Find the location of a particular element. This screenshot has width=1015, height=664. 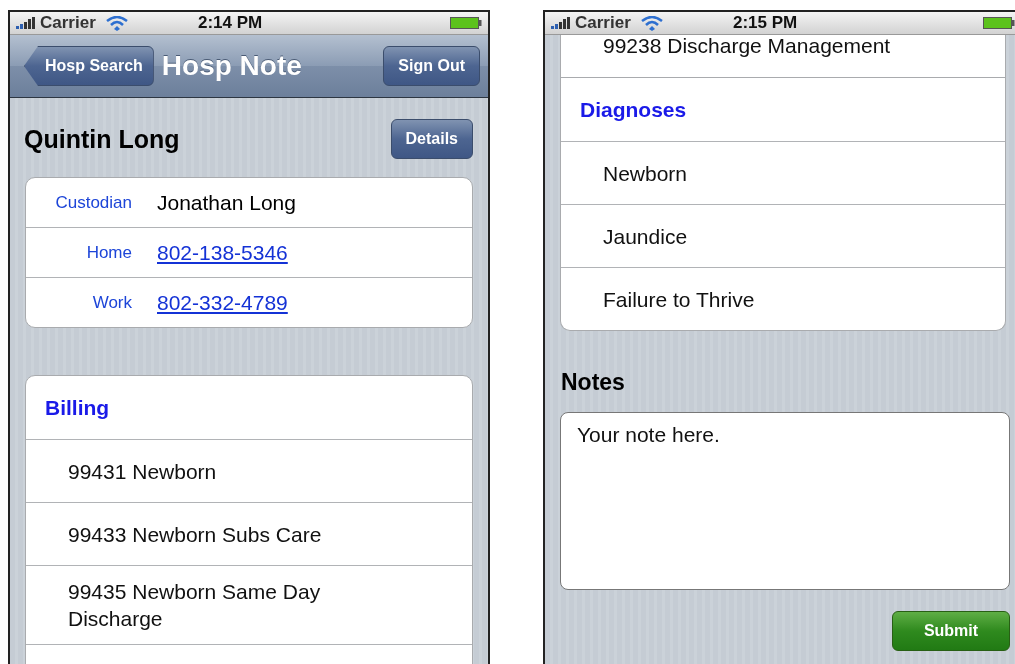

list-item: 99433 Newborn Subs Care is located at coordinates (249, 533).